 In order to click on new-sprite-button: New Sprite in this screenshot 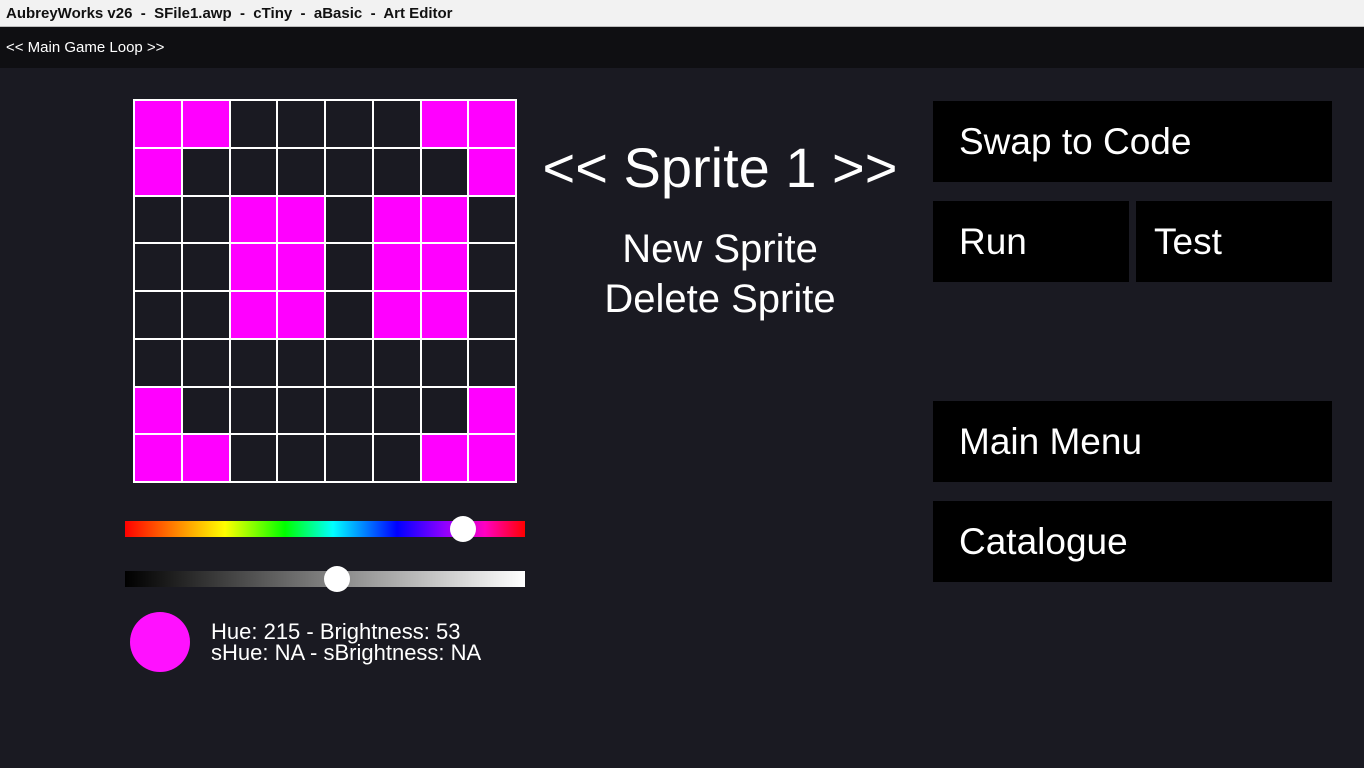, I will do `click(720, 249)`.